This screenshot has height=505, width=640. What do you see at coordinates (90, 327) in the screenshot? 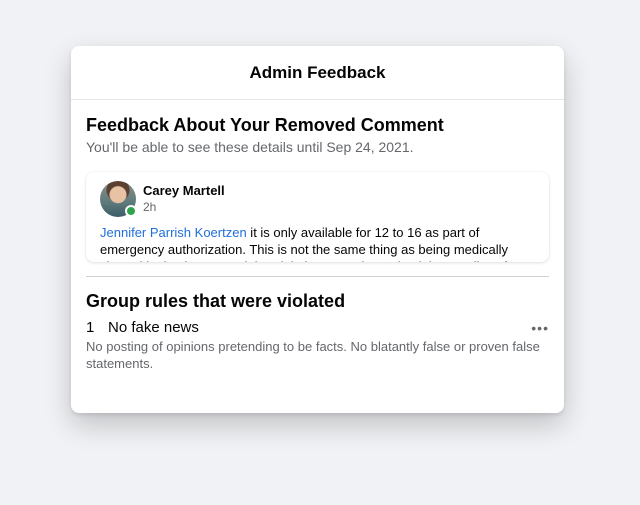
I see `rule-number: 1` at bounding box center [90, 327].